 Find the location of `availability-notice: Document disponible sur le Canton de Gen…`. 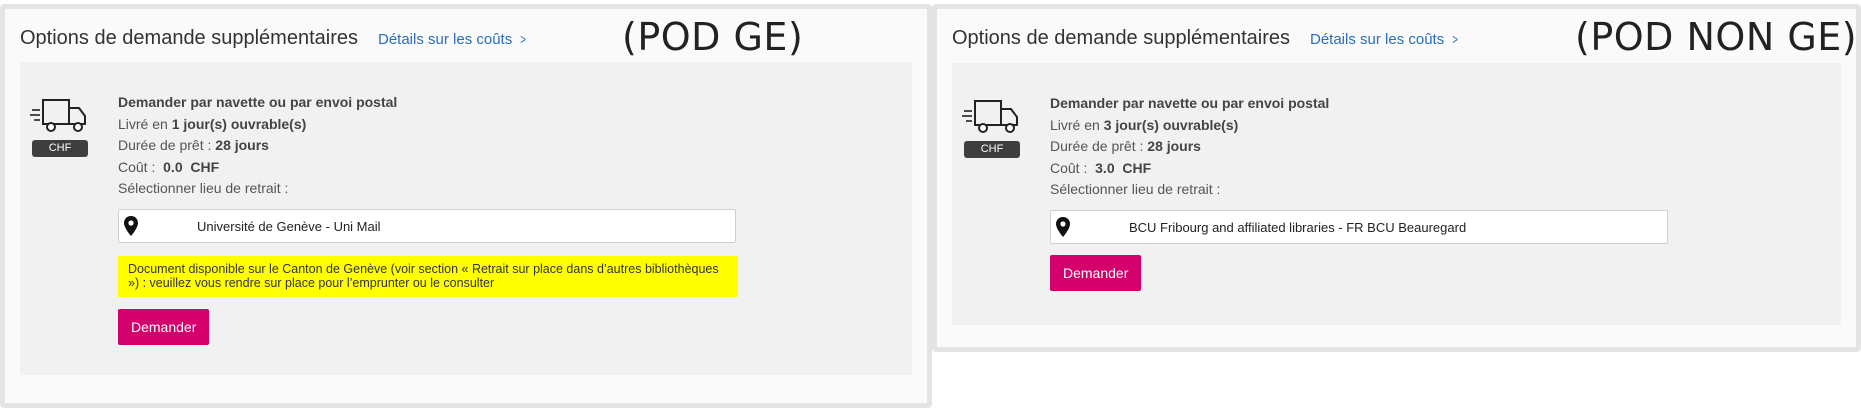

availability-notice: Document disponible sur le Canton de Gen… is located at coordinates (428, 276).